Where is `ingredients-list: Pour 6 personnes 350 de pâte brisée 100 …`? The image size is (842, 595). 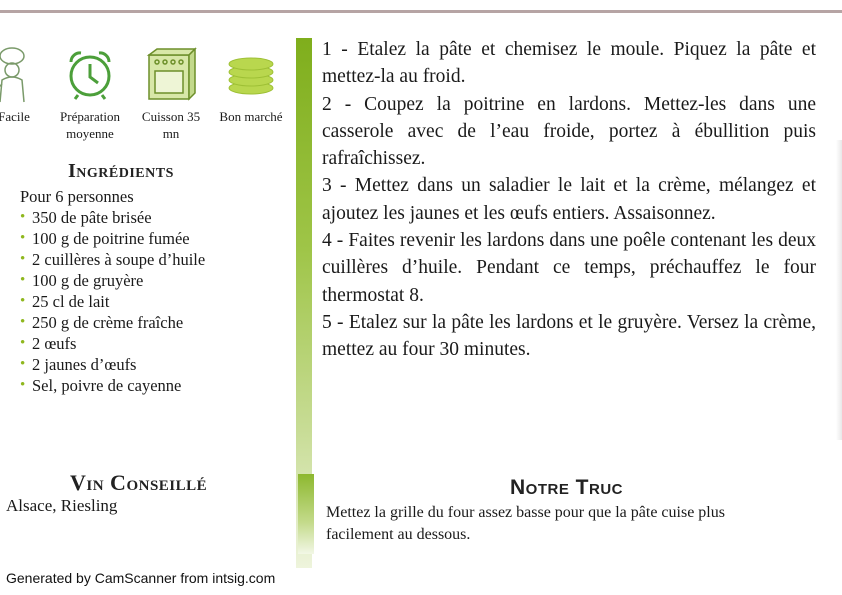 ingredients-list: Pour 6 personnes 350 de pâte brisée 100 … is located at coordinates (112, 291).